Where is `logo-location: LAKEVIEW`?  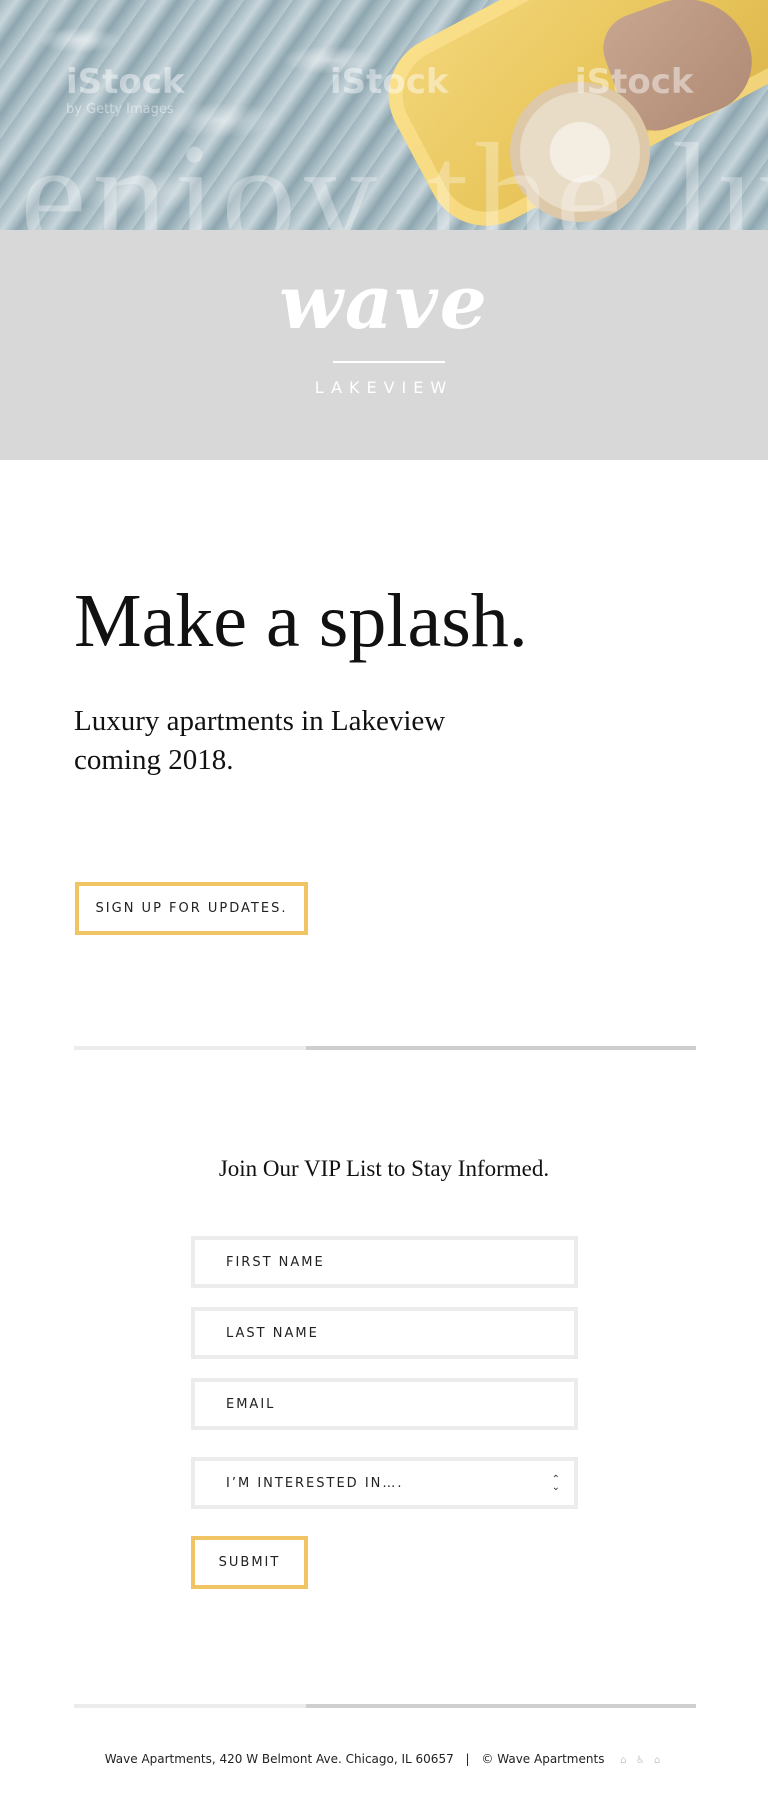
logo-location: LAKEVIEW is located at coordinates (384, 387).